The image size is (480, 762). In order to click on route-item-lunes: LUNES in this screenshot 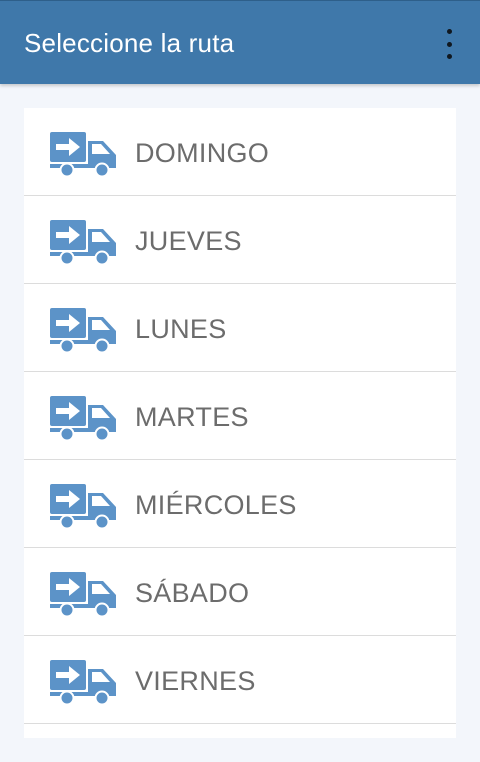, I will do `click(240, 328)`.